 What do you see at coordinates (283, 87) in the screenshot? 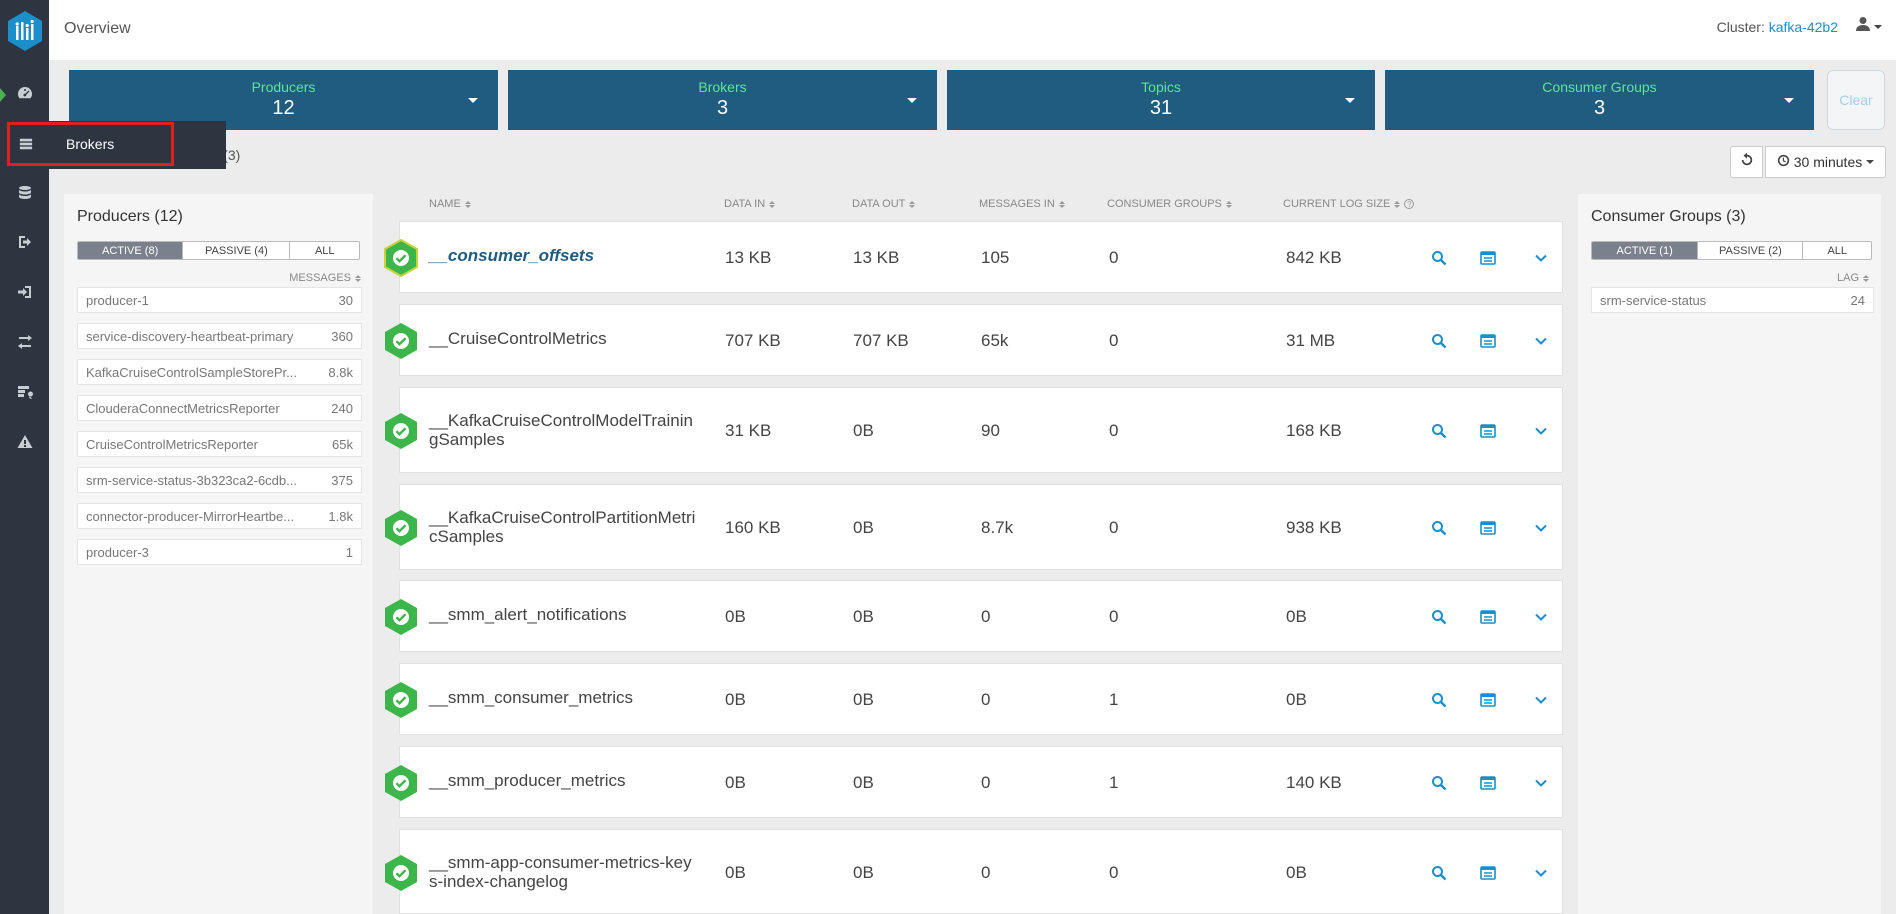
I see `summary-label: Producers` at bounding box center [283, 87].